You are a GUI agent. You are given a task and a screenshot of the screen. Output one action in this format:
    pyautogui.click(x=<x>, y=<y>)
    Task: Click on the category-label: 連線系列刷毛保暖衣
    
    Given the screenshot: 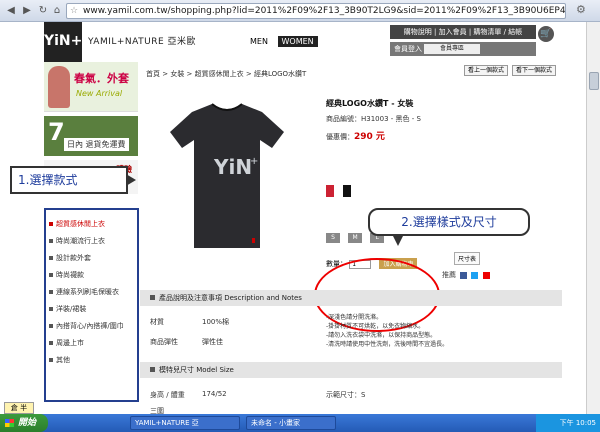 What is the action you would take?
    pyautogui.click(x=87, y=292)
    